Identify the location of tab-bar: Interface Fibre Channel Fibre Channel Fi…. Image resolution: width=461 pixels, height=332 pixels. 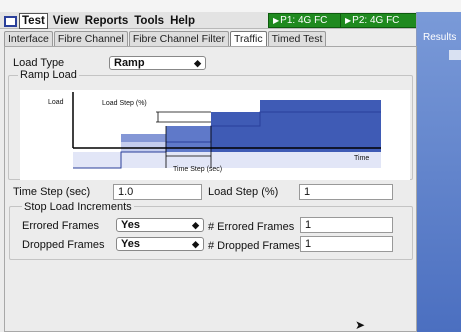
(165, 39).